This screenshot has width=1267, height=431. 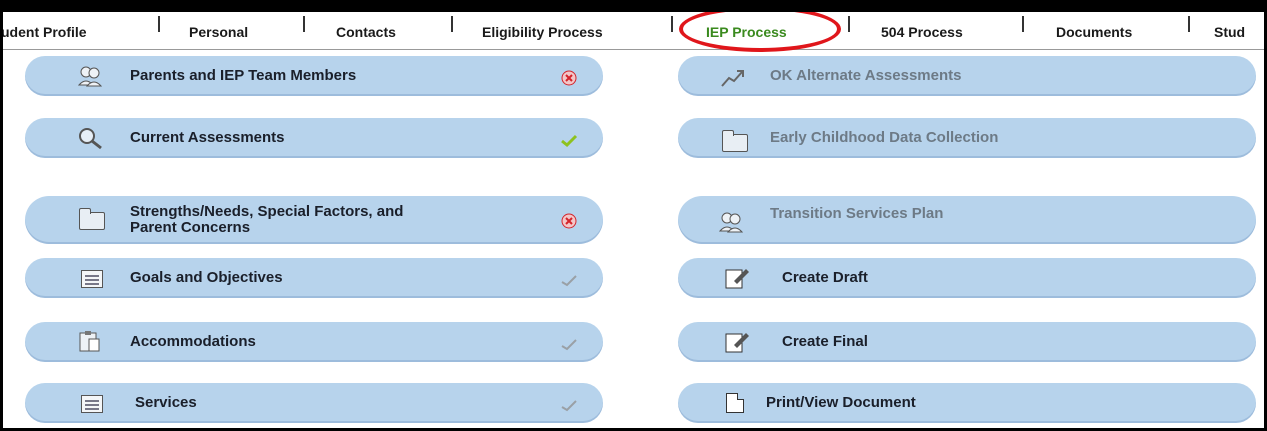 I want to click on early-childhood-data-button: Early Childhood Data Collection, so click(x=967, y=138).